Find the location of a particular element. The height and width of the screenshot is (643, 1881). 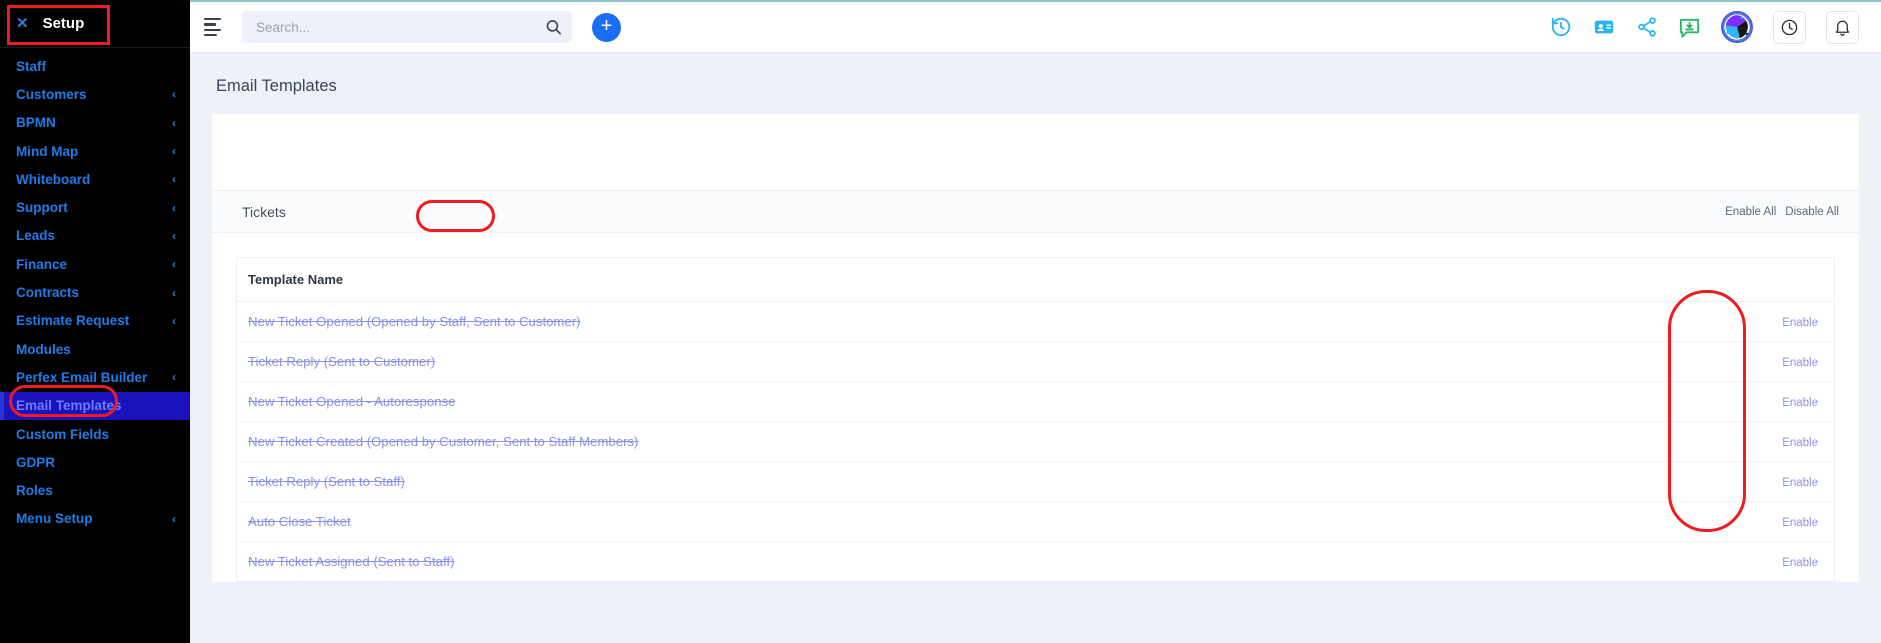

sidebar-title: Setup is located at coordinates (63, 23).